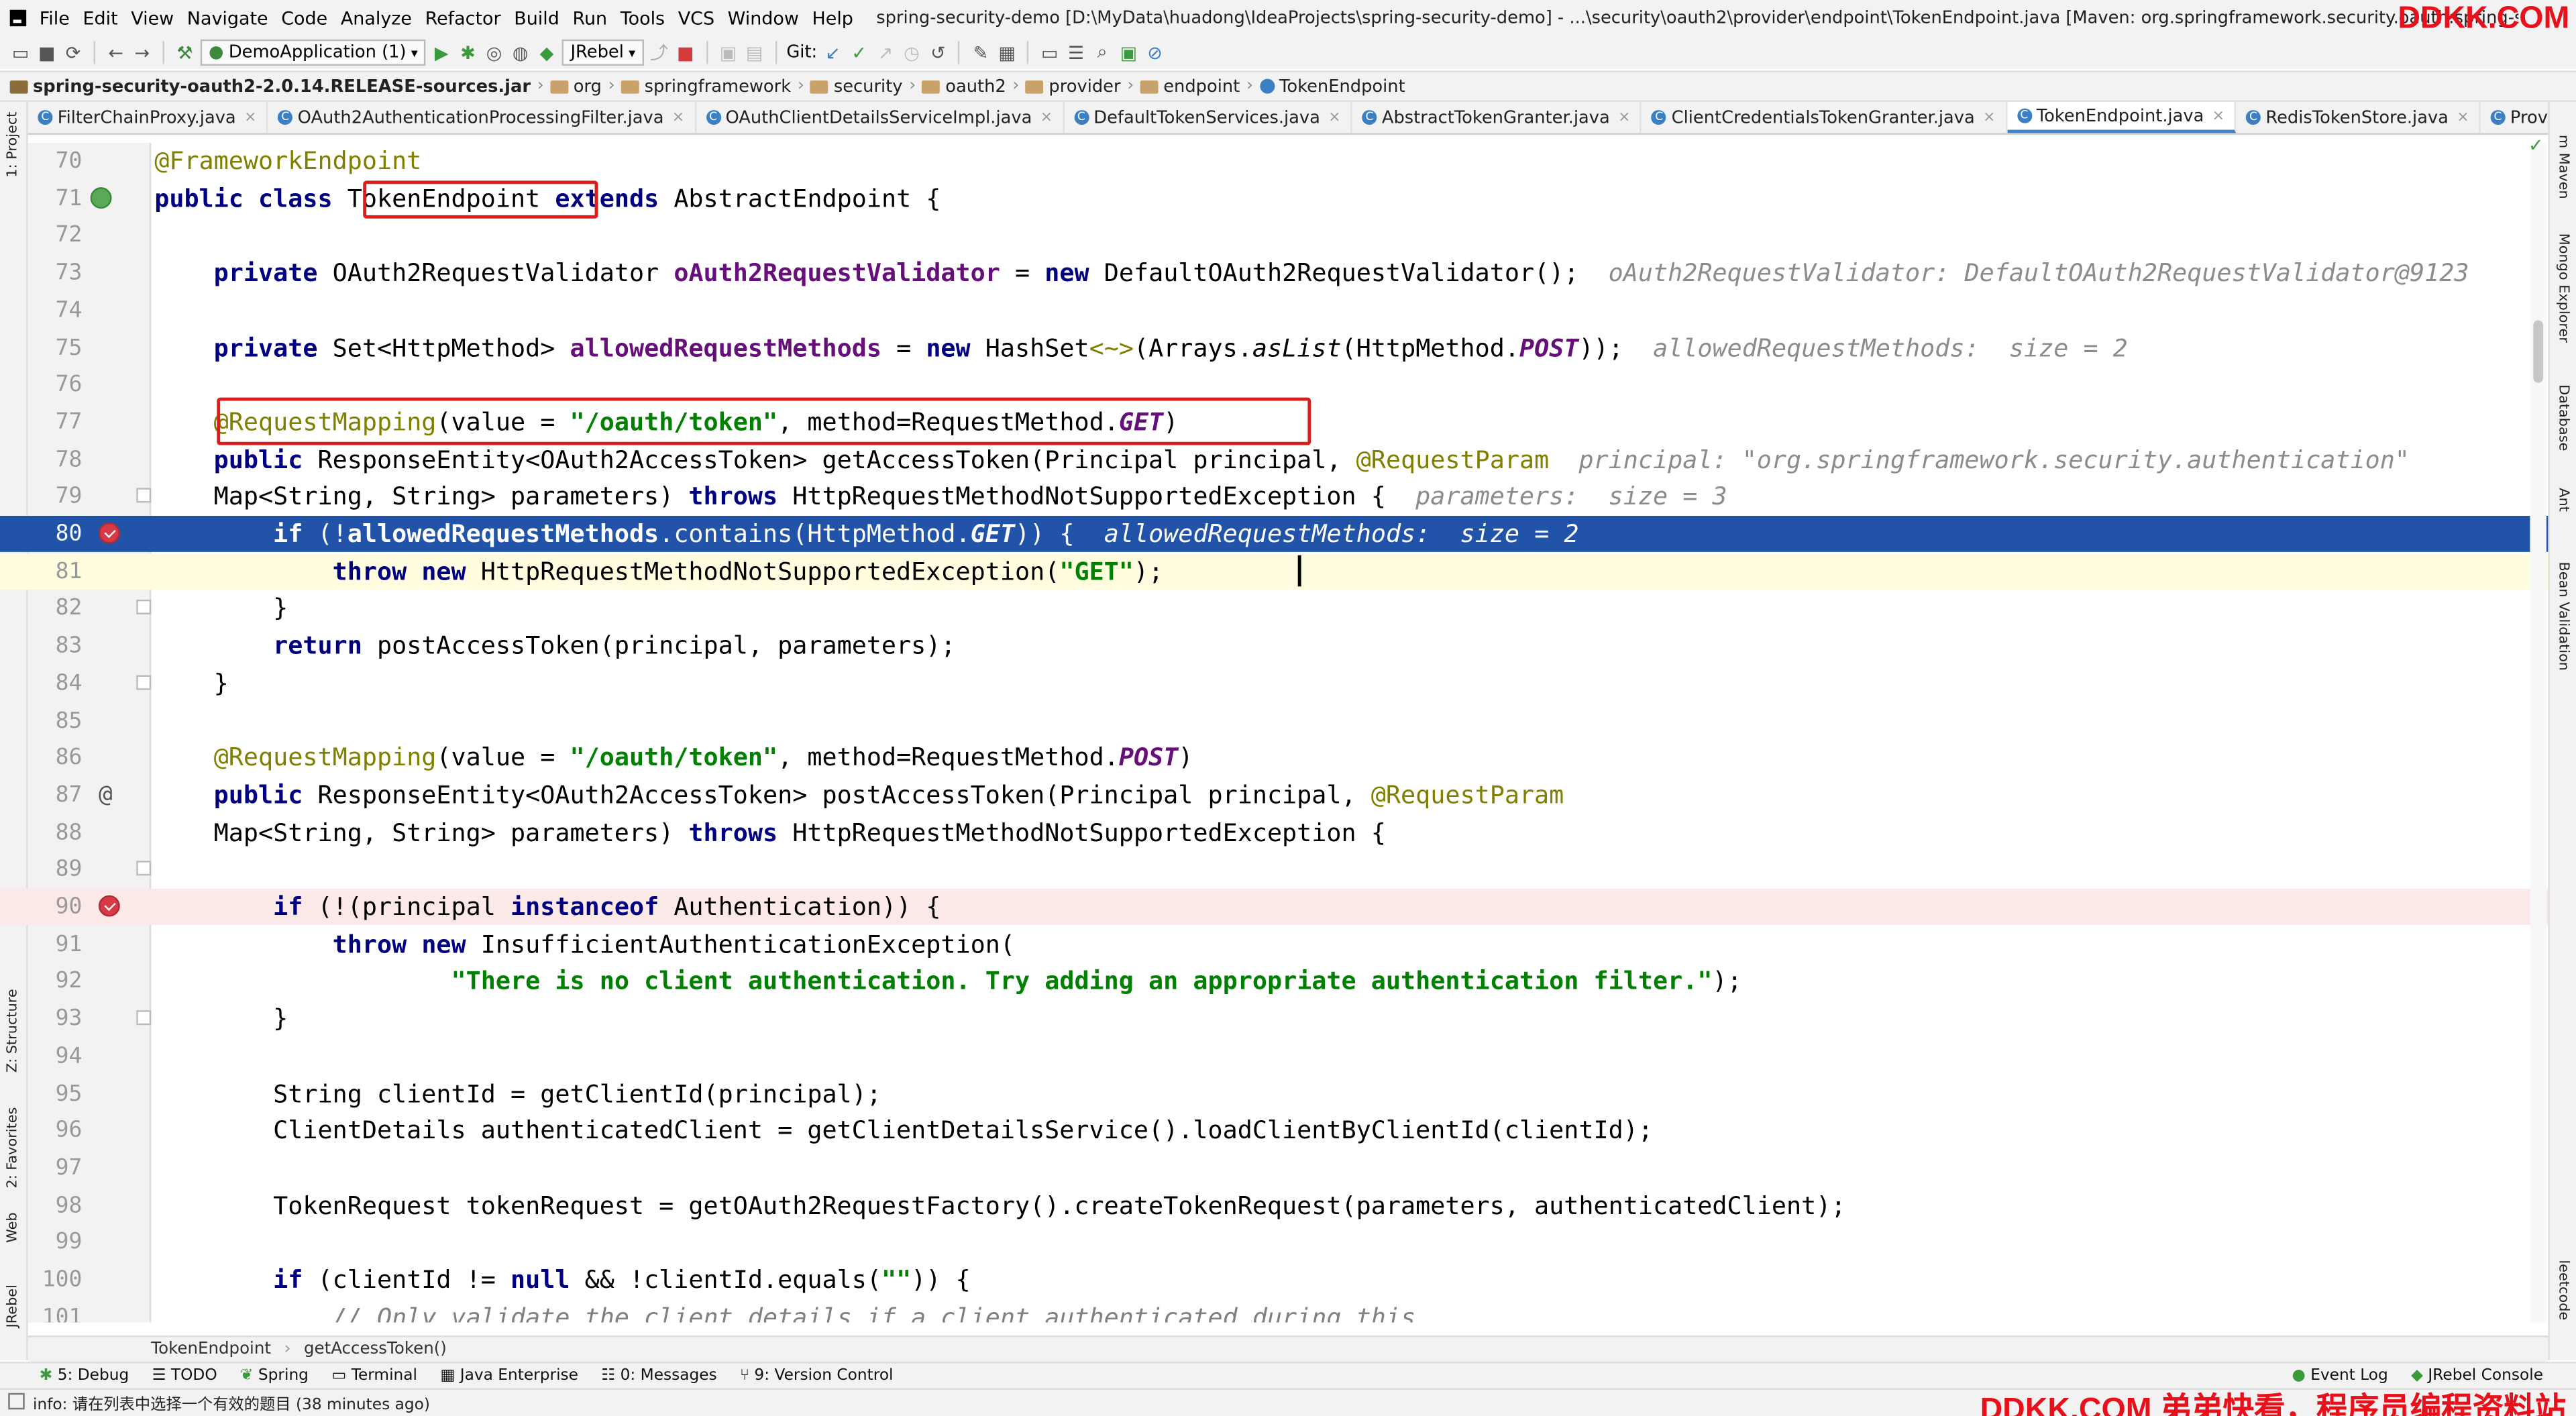 The image size is (2576, 1416). What do you see at coordinates (287, 161) in the screenshot?
I see `code-text: @FrameworkEndpoint` at bounding box center [287, 161].